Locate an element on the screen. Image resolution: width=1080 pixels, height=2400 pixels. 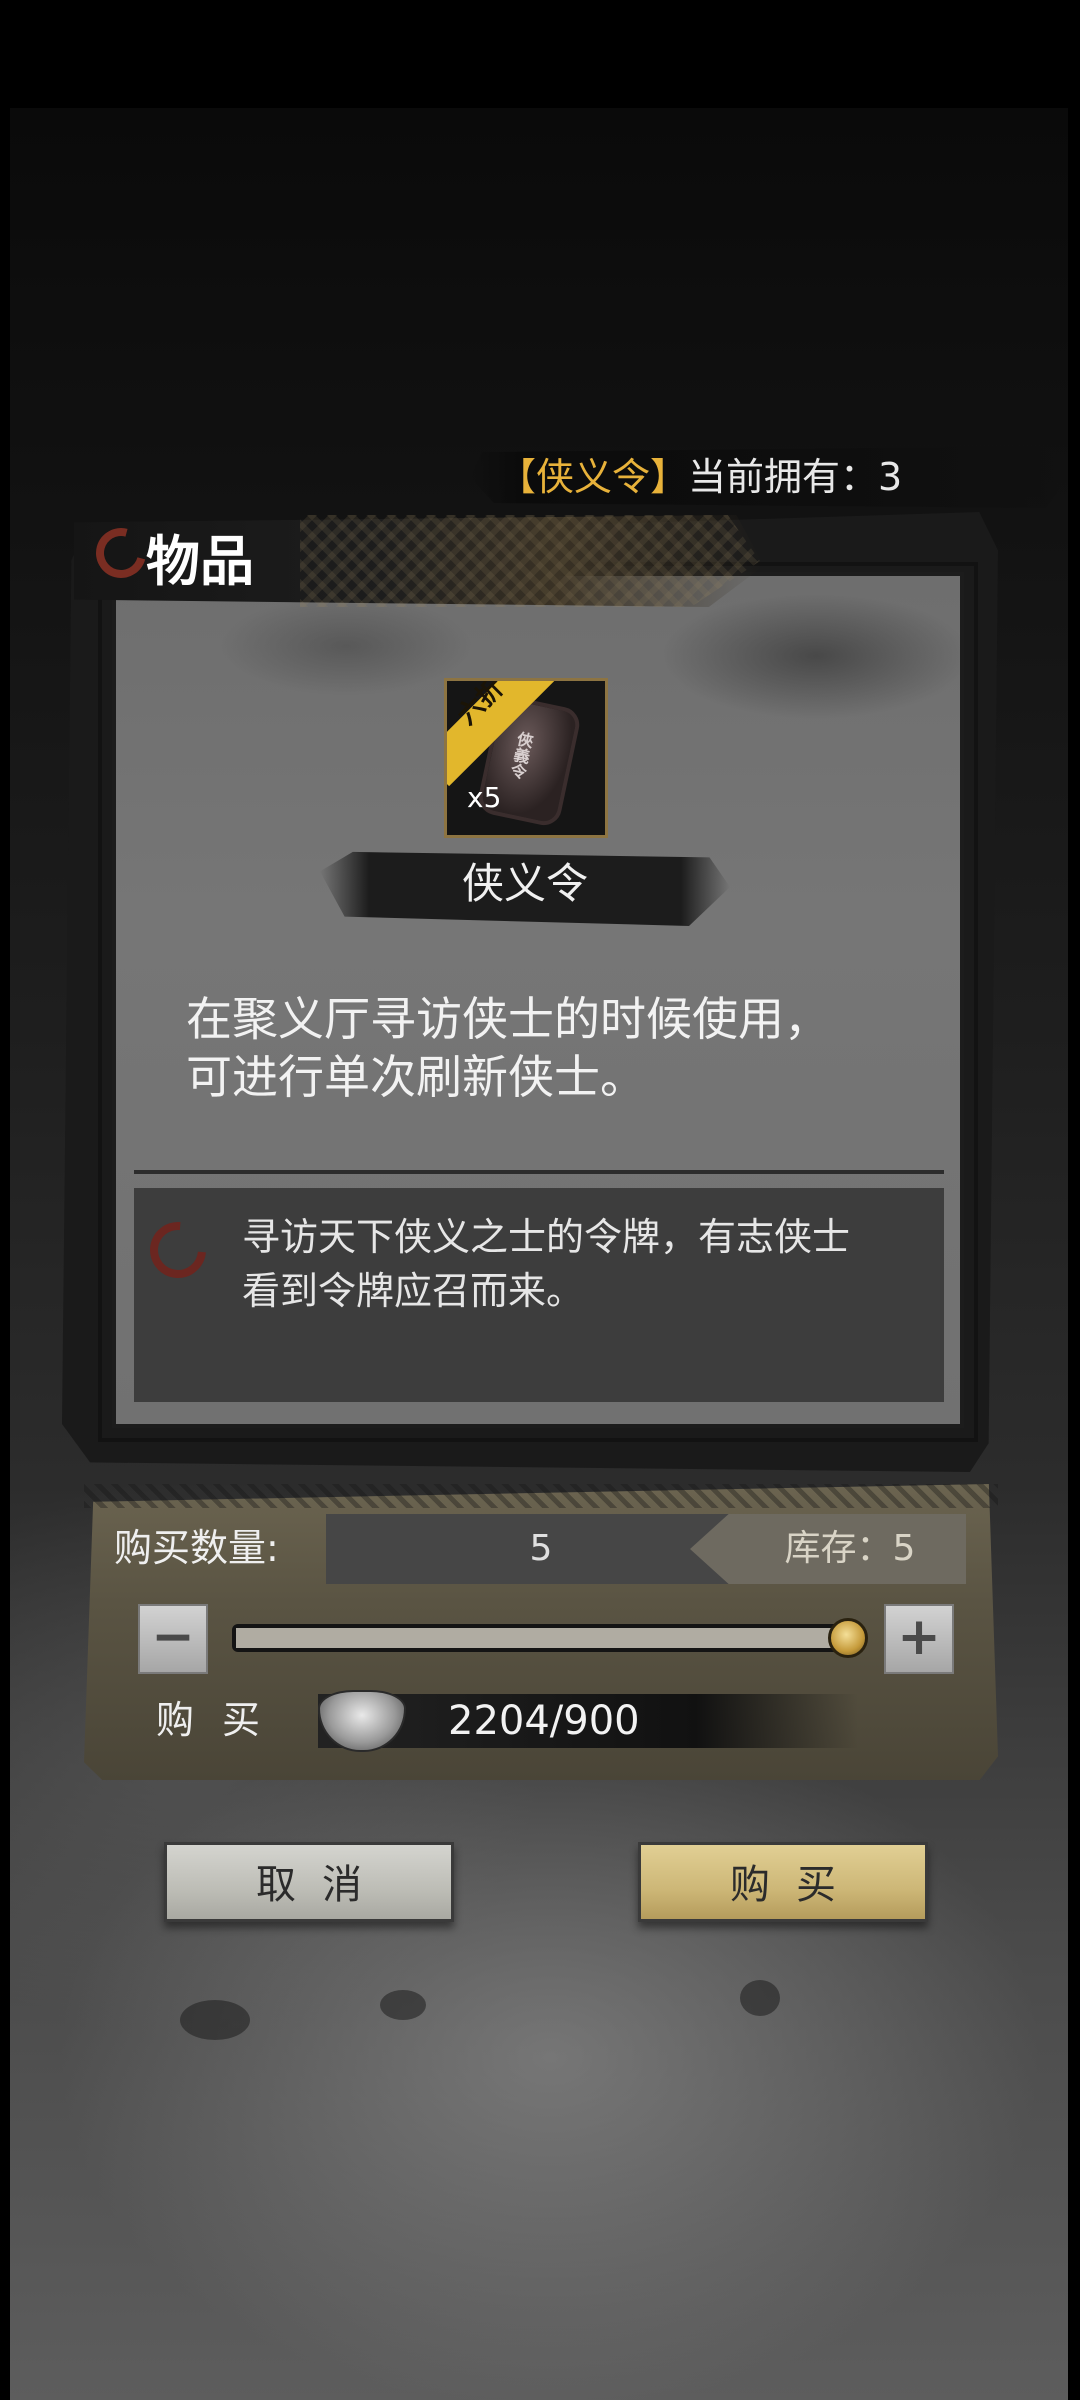
item-lore: 寻访天下侠义之士的令牌，有志侠士 看到令牌应召而来。 is located at coordinates (582, 1264).